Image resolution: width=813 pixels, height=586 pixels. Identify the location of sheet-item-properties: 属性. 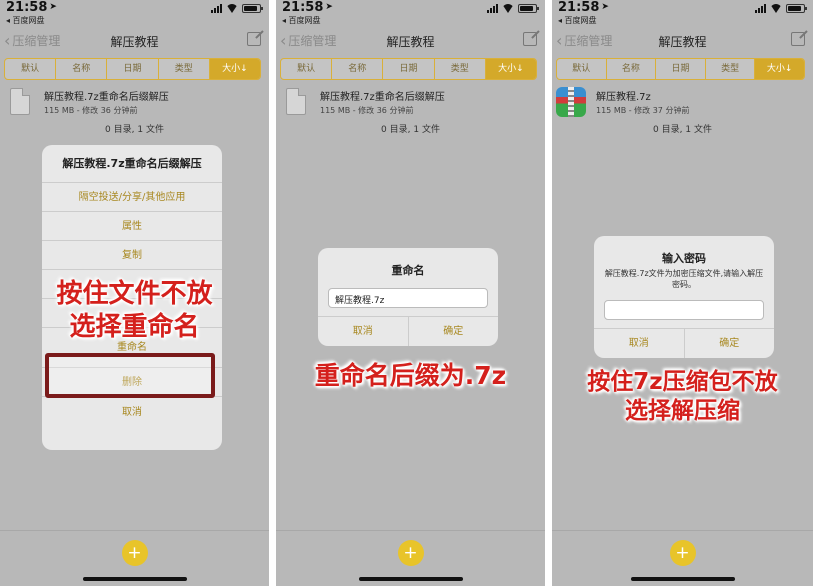
(132, 226).